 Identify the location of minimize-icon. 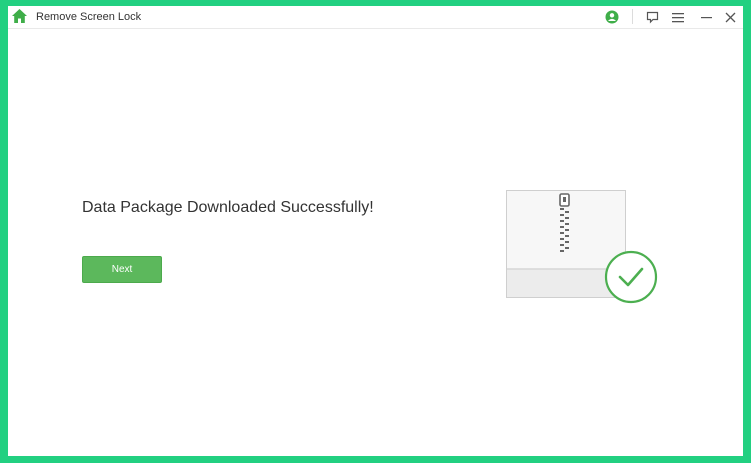
(706, 17).